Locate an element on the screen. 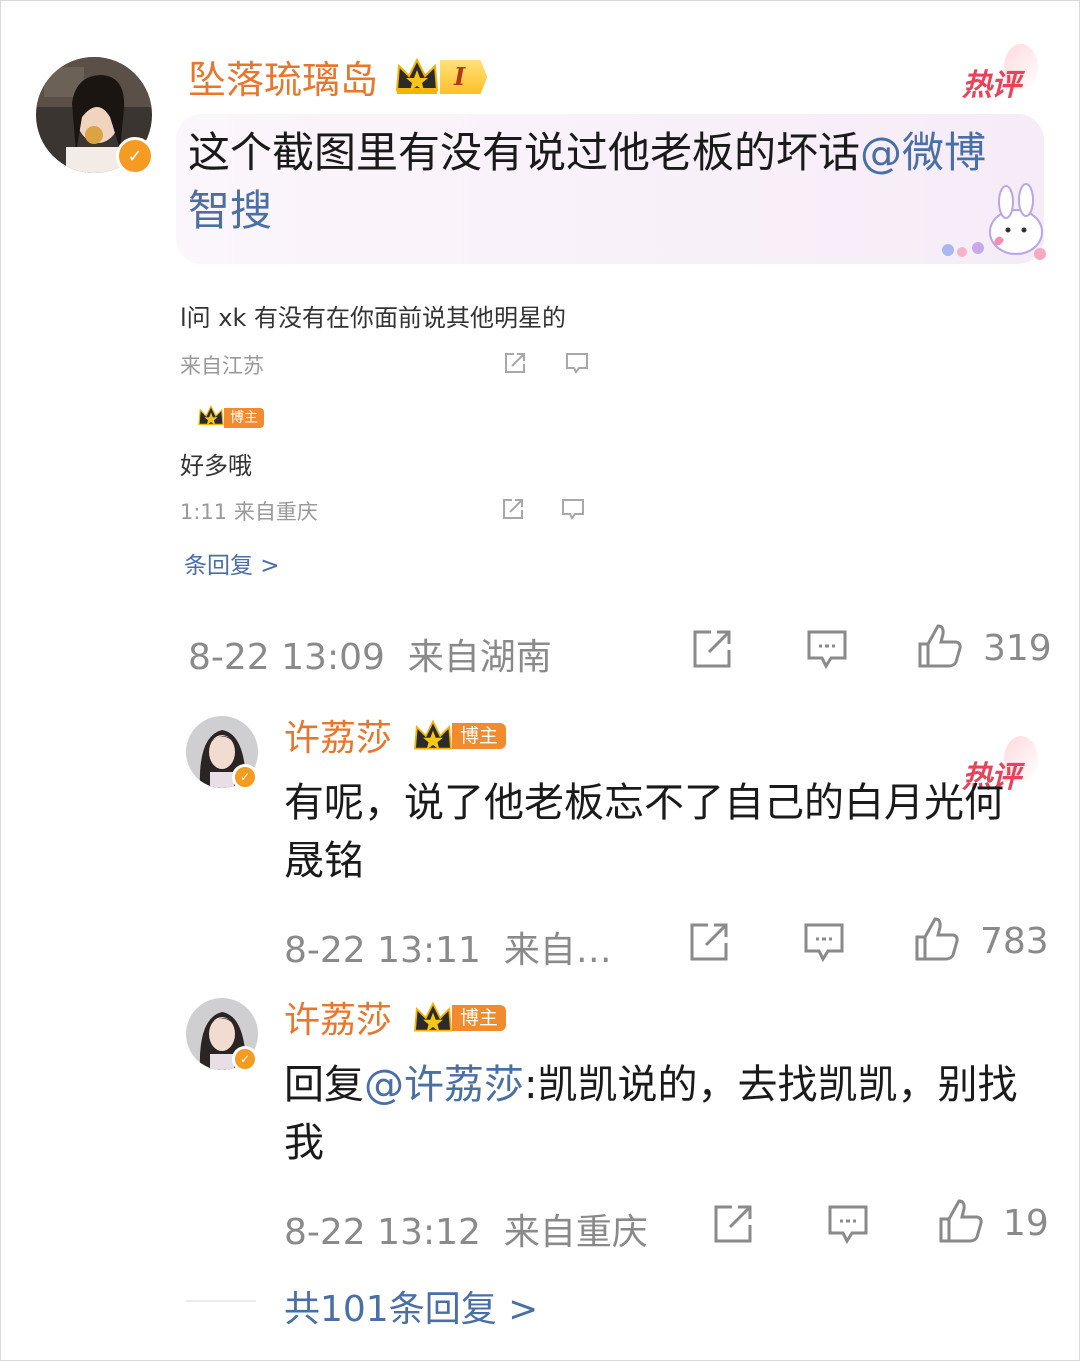 The image size is (1080, 1361). reply-timestamp: 8-22 13:12 is located at coordinates (382, 1232).